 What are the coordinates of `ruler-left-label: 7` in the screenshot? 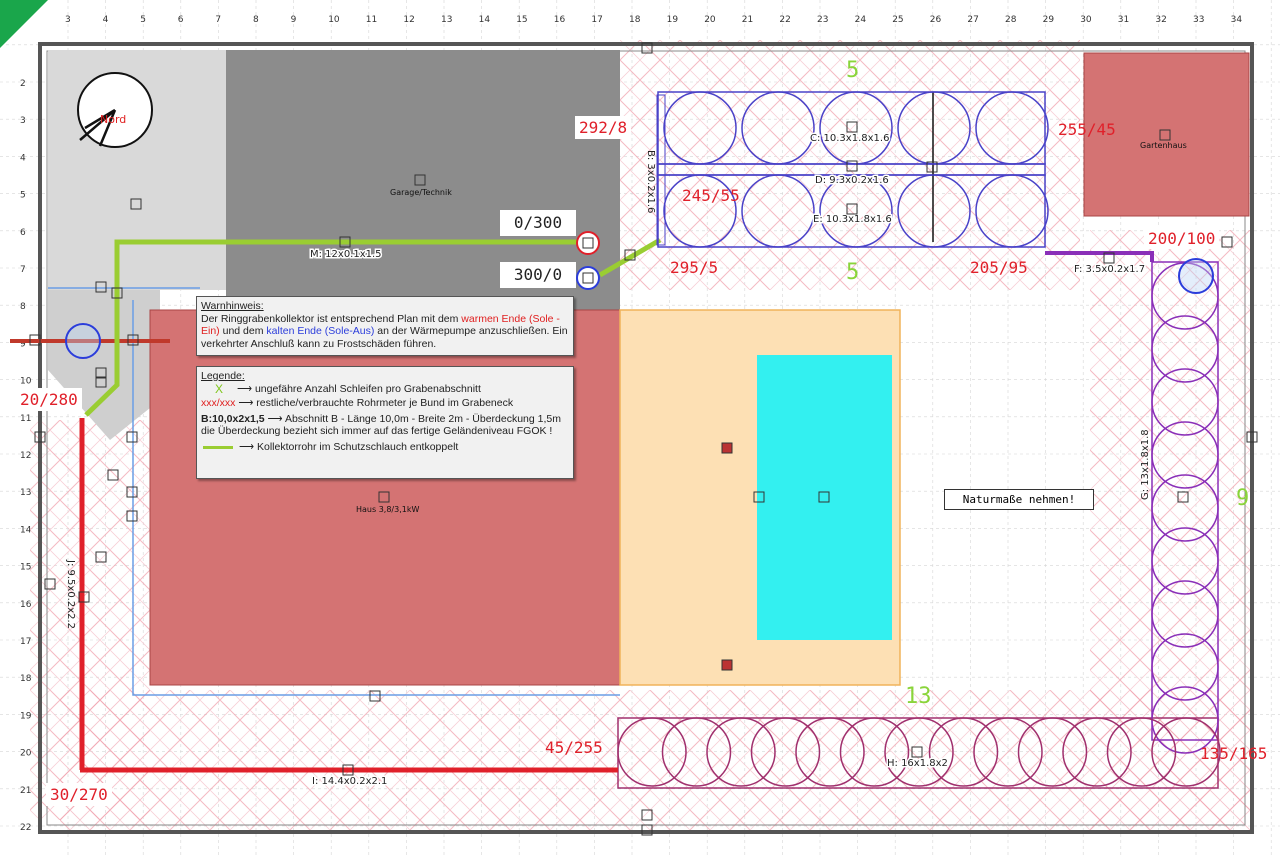 It's located at (23, 270).